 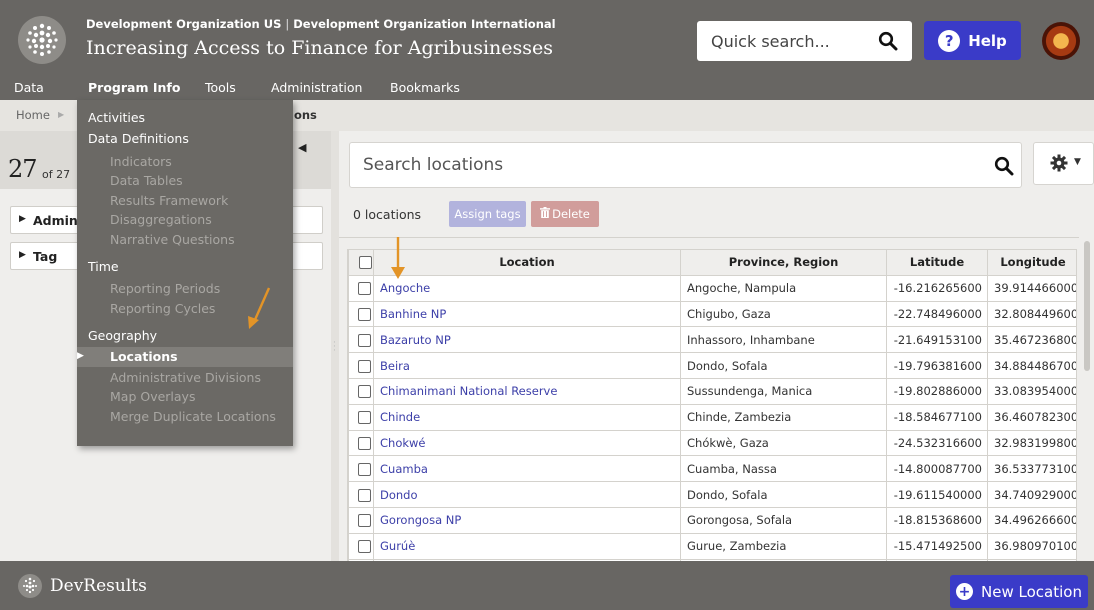 What do you see at coordinates (783, 469) in the screenshot?
I see `cell-province-region: Cuamba, Nassa` at bounding box center [783, 469].